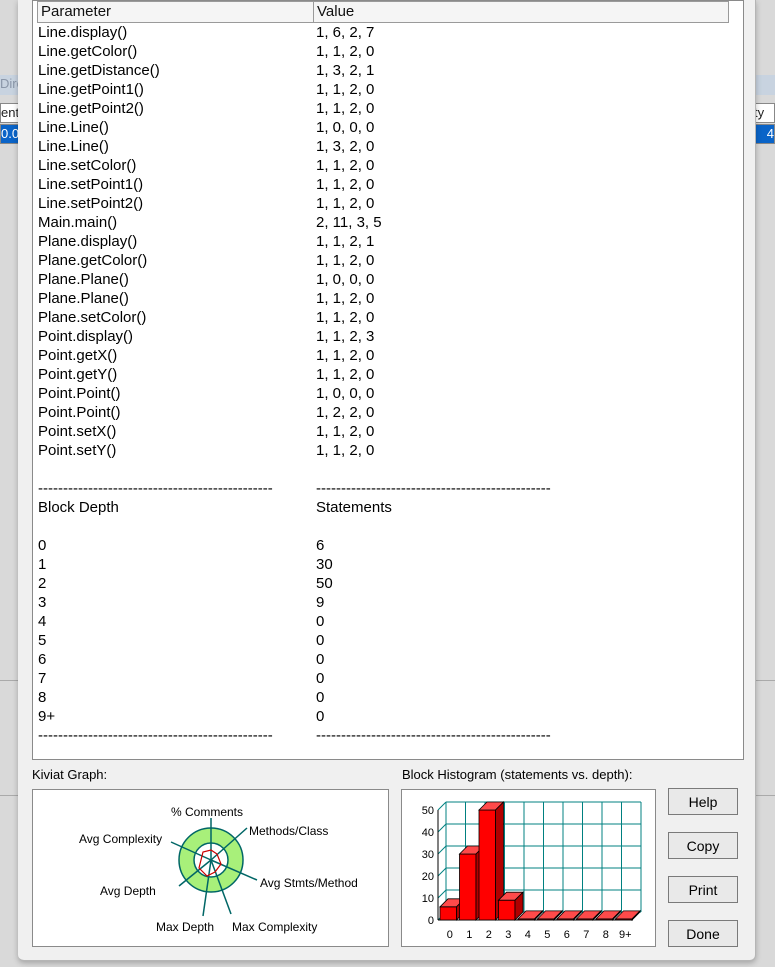  Describe the element at coordinates (345, 146) in the screenshot. I see `value-cell: 1, 3, 2, 0` at that location.